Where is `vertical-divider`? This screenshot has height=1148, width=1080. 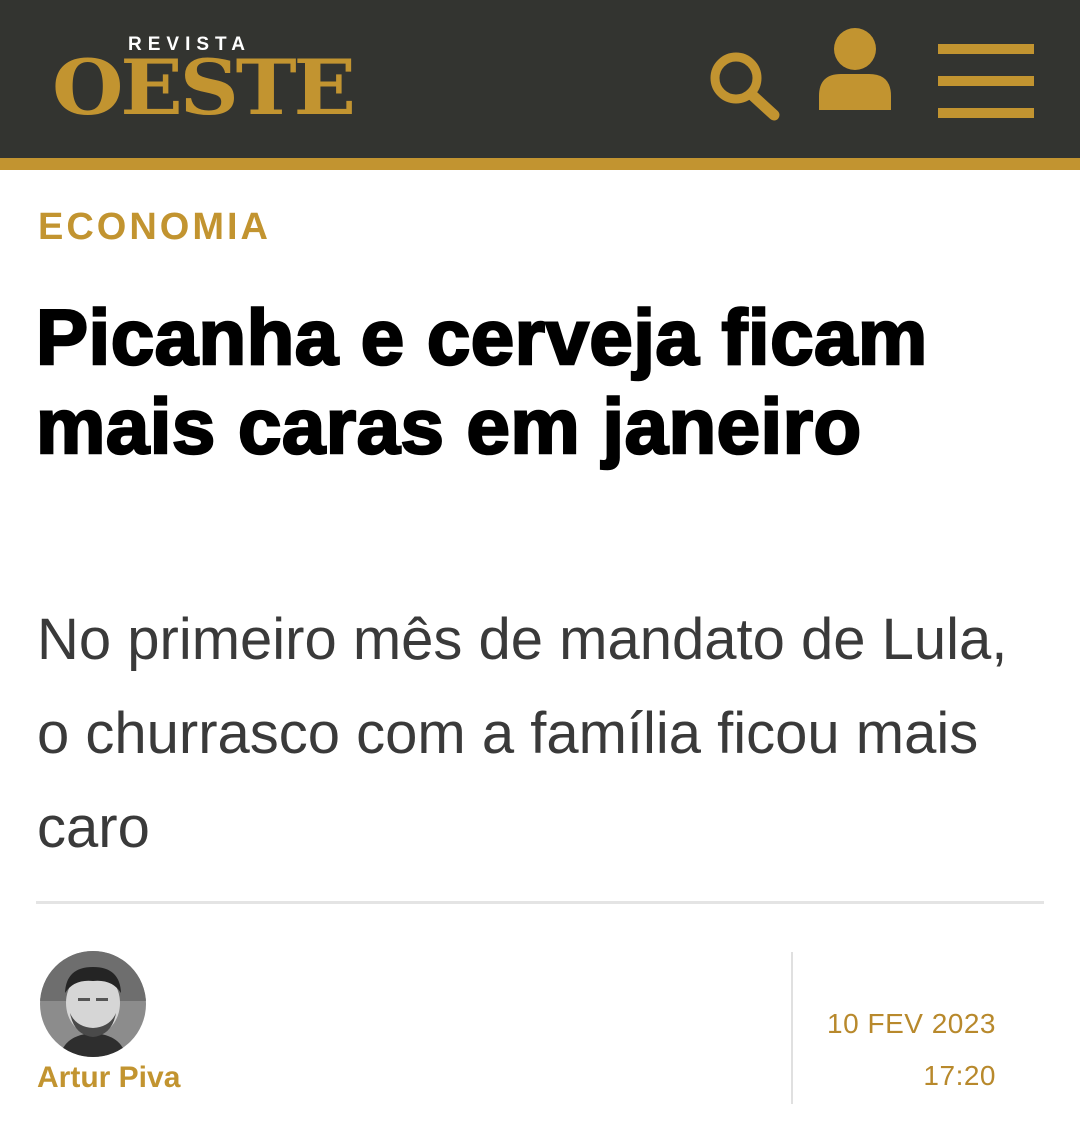
vertical-divider is located at coordinates (792, 1028).